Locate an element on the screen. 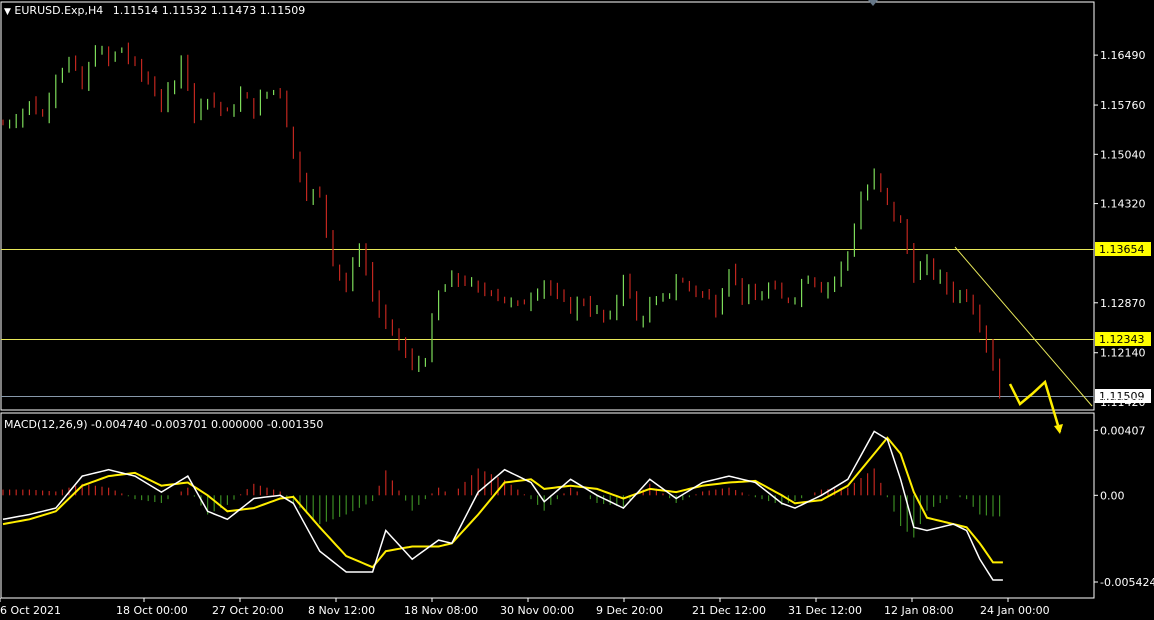  shift-marker-icon is located at coordinates (873, 3).